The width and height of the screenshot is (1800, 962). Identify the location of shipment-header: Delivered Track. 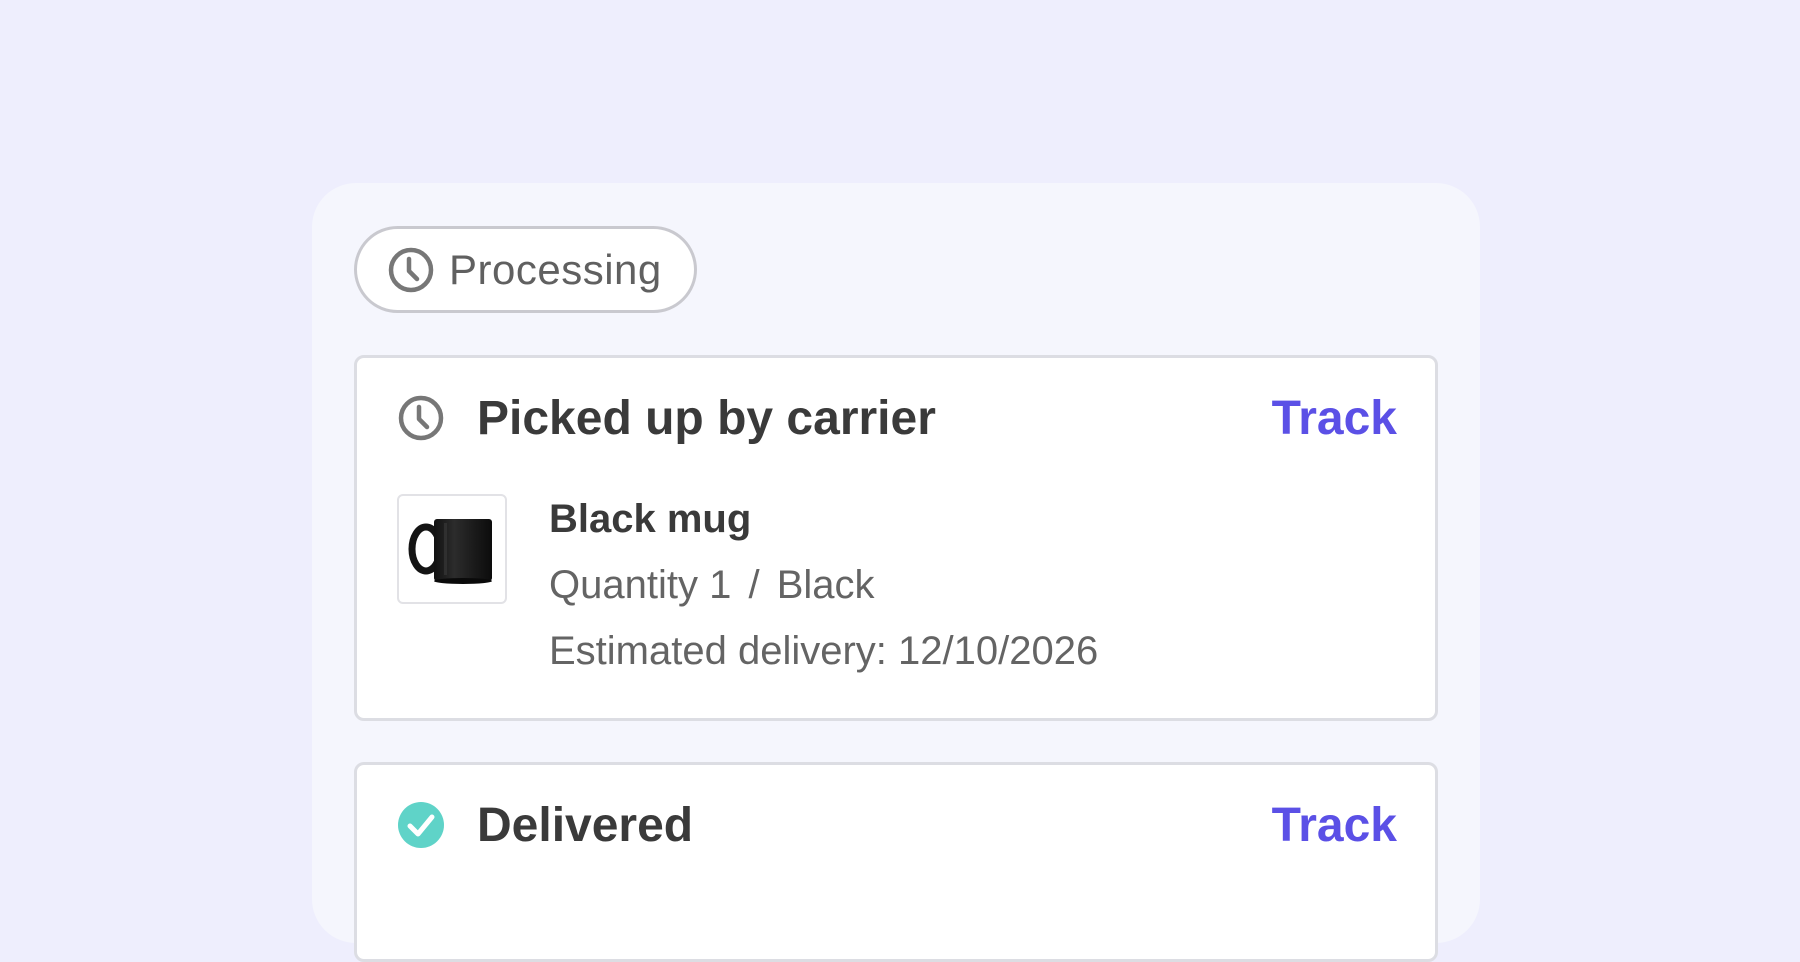
(897, 825).